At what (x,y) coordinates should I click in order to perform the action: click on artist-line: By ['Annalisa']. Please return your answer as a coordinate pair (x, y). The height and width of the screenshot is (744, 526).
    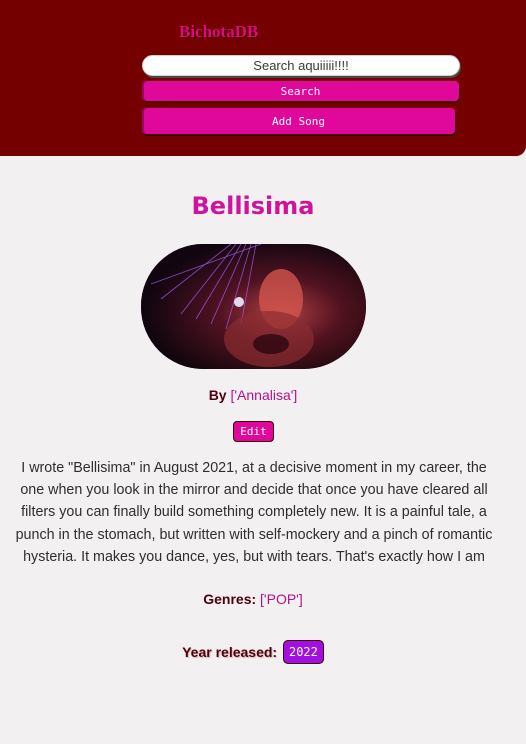
    Looking at the image, I should click on (253, 395).